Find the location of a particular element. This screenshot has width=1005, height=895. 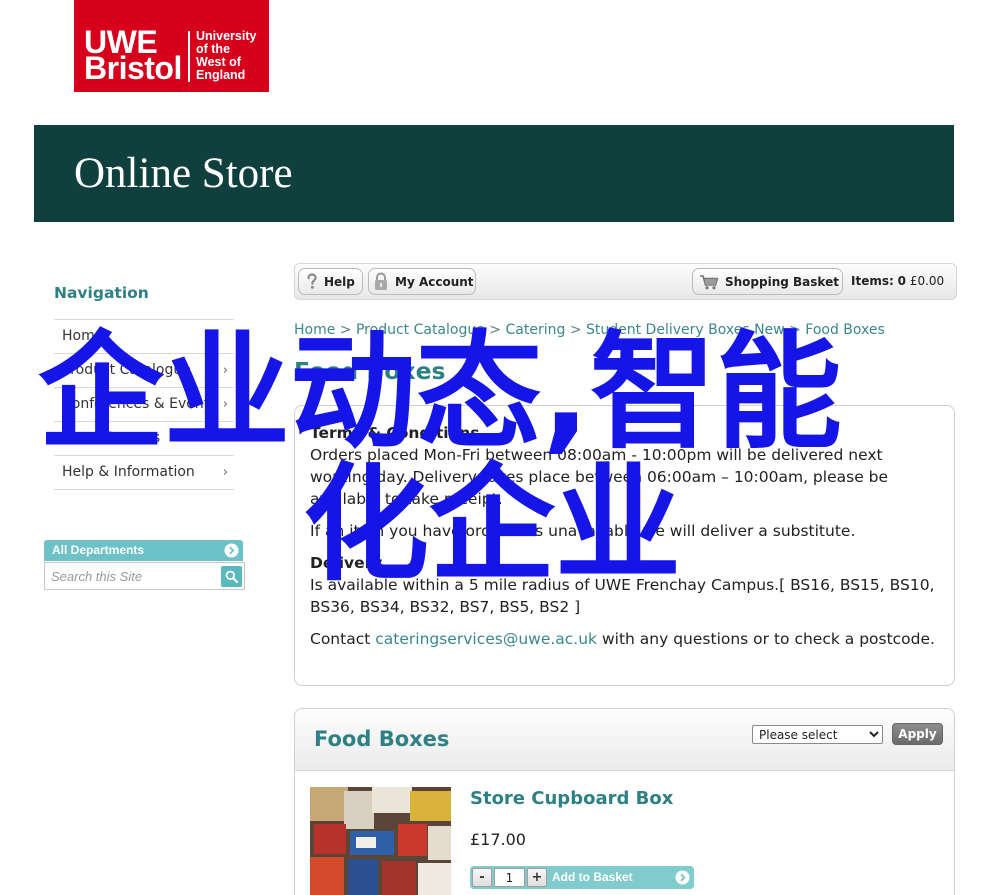

all-departments-dropdown: All Departments is located at coordinates (143, 550).